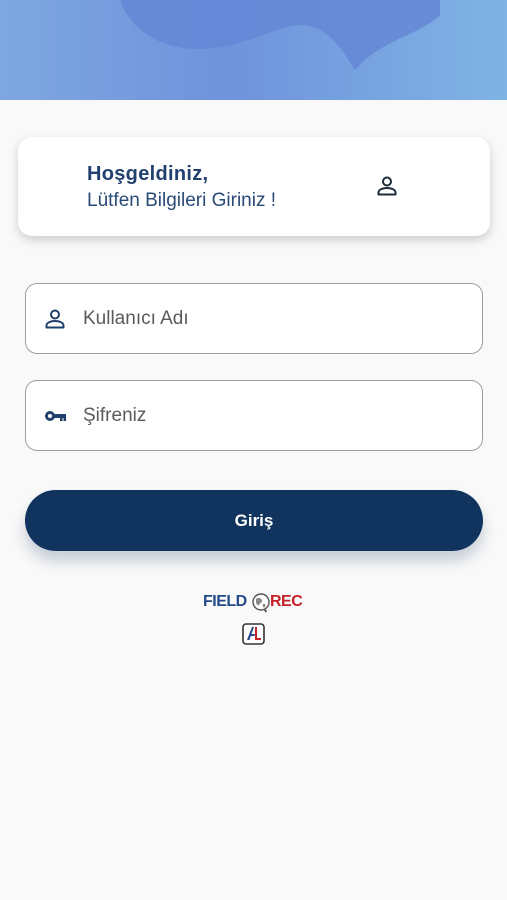 This screenshot has width=507, height=900. I want to click on username-input, so click(273, 319).